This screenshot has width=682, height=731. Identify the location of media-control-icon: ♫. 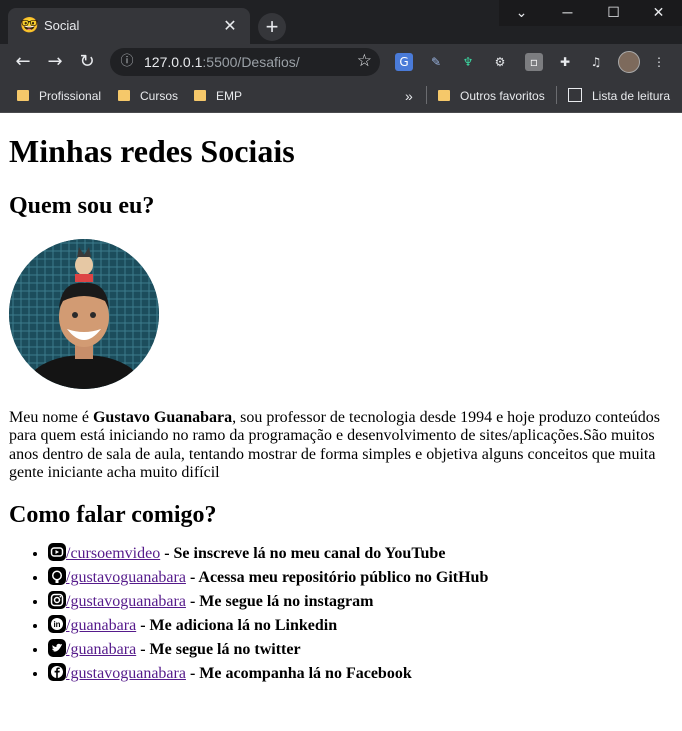
(596, 62).